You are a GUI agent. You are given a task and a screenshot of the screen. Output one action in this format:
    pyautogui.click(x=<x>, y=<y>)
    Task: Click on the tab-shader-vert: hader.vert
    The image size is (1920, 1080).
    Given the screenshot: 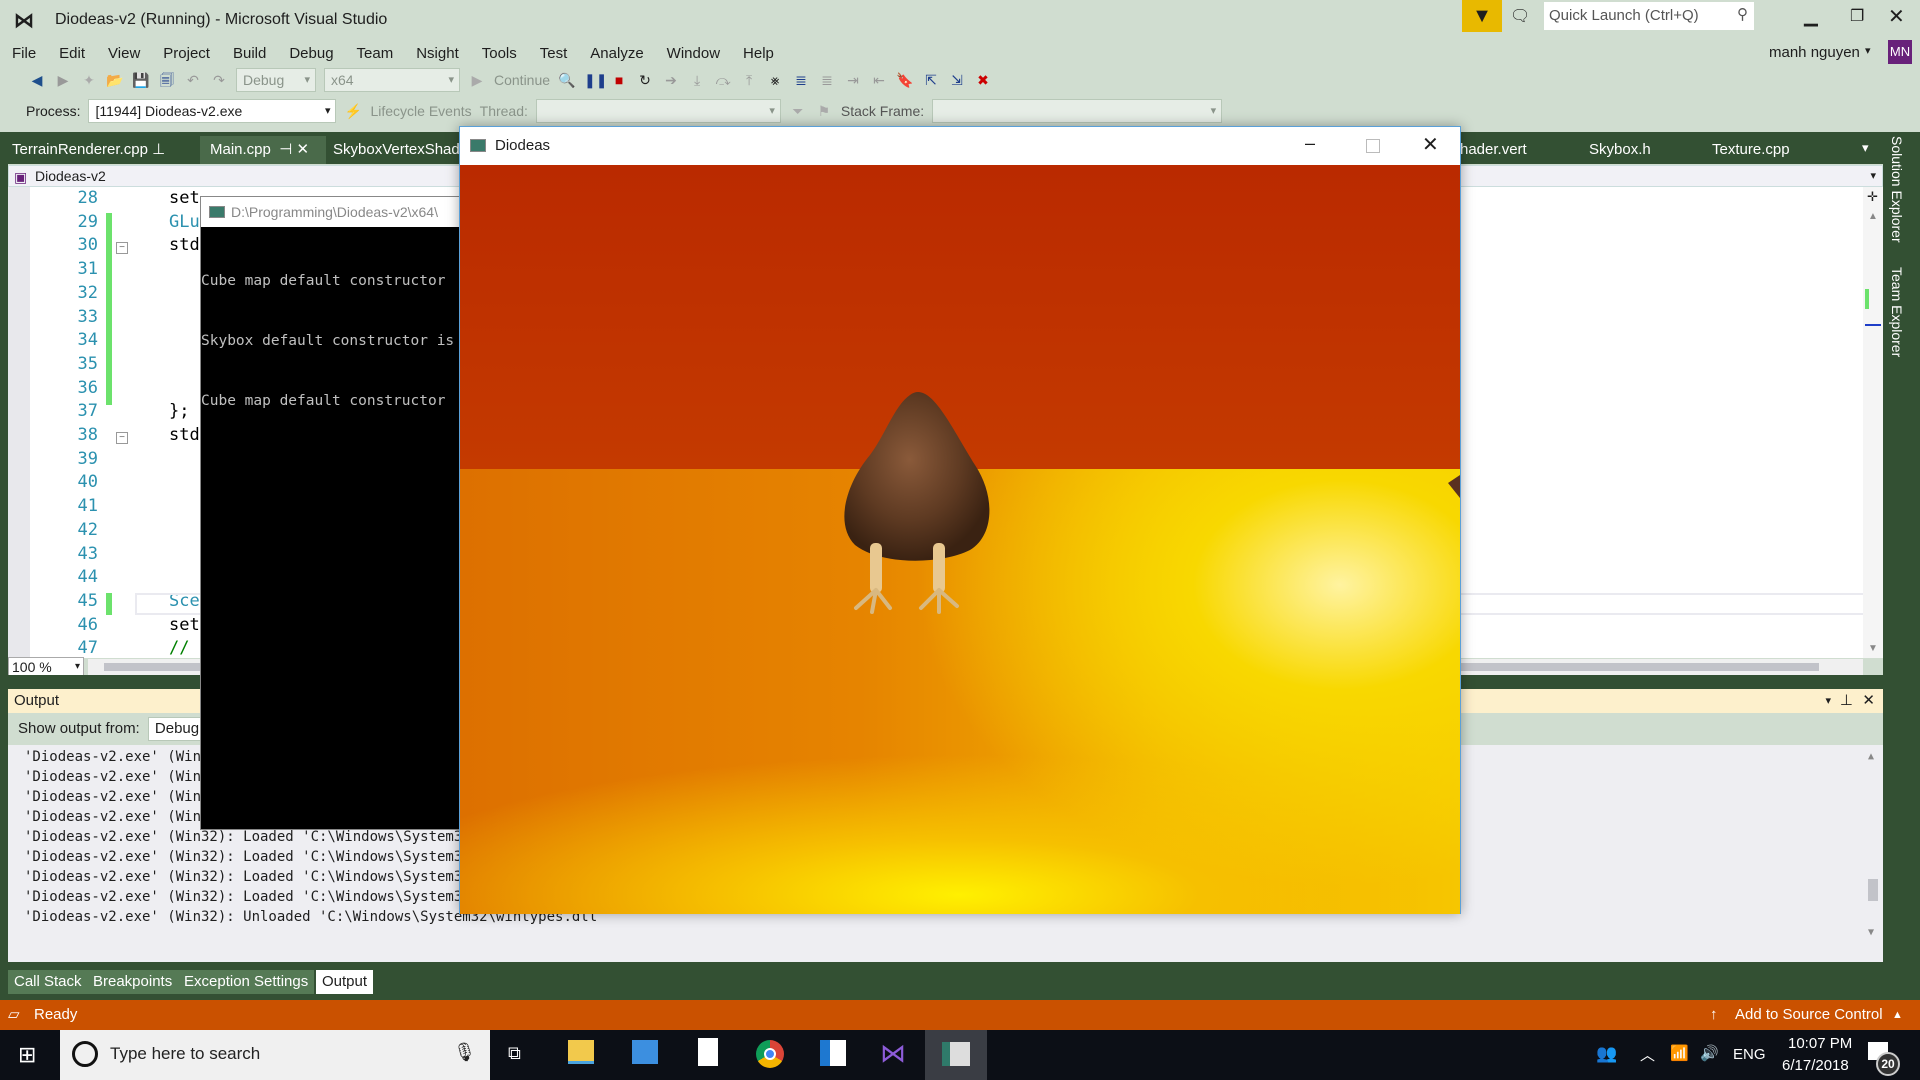 What is the action you would take?
    pyautogui.click(x=1493, y=150)
    